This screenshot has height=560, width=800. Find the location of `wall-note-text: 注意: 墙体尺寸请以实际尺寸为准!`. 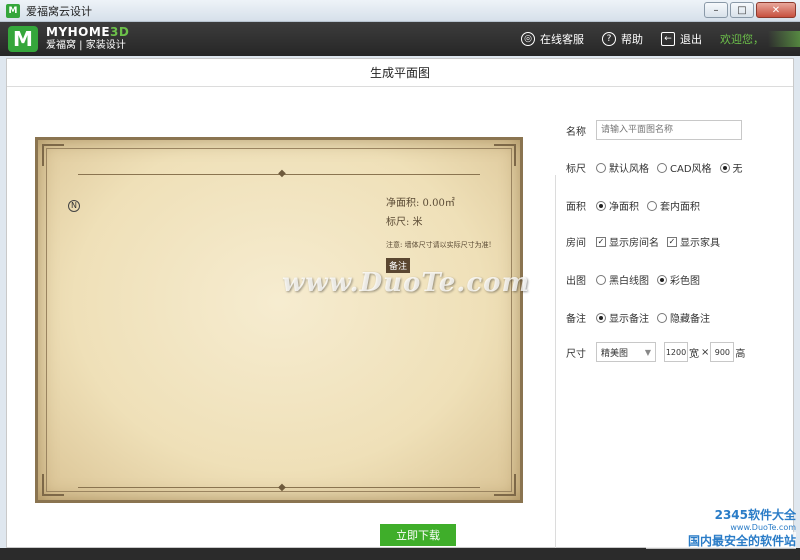

wall-note-text: 注意: 墙体尺寸请以实际尺寸为准! is located at coordinates (439, 245).